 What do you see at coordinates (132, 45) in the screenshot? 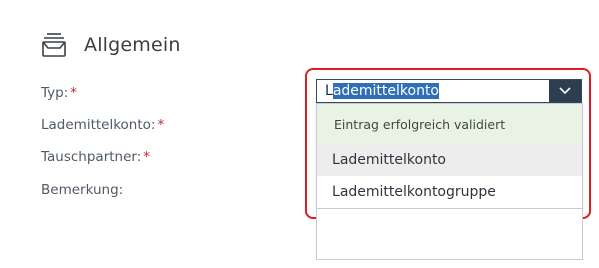
I see `section-title: Allgemein` at bounding box center [132, 45].